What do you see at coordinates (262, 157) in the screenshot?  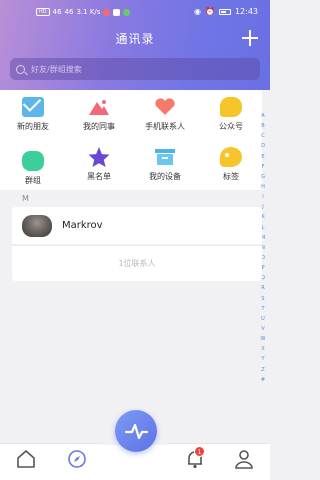 I see `alphabet-letter: E` at bounding box center [262, 157].